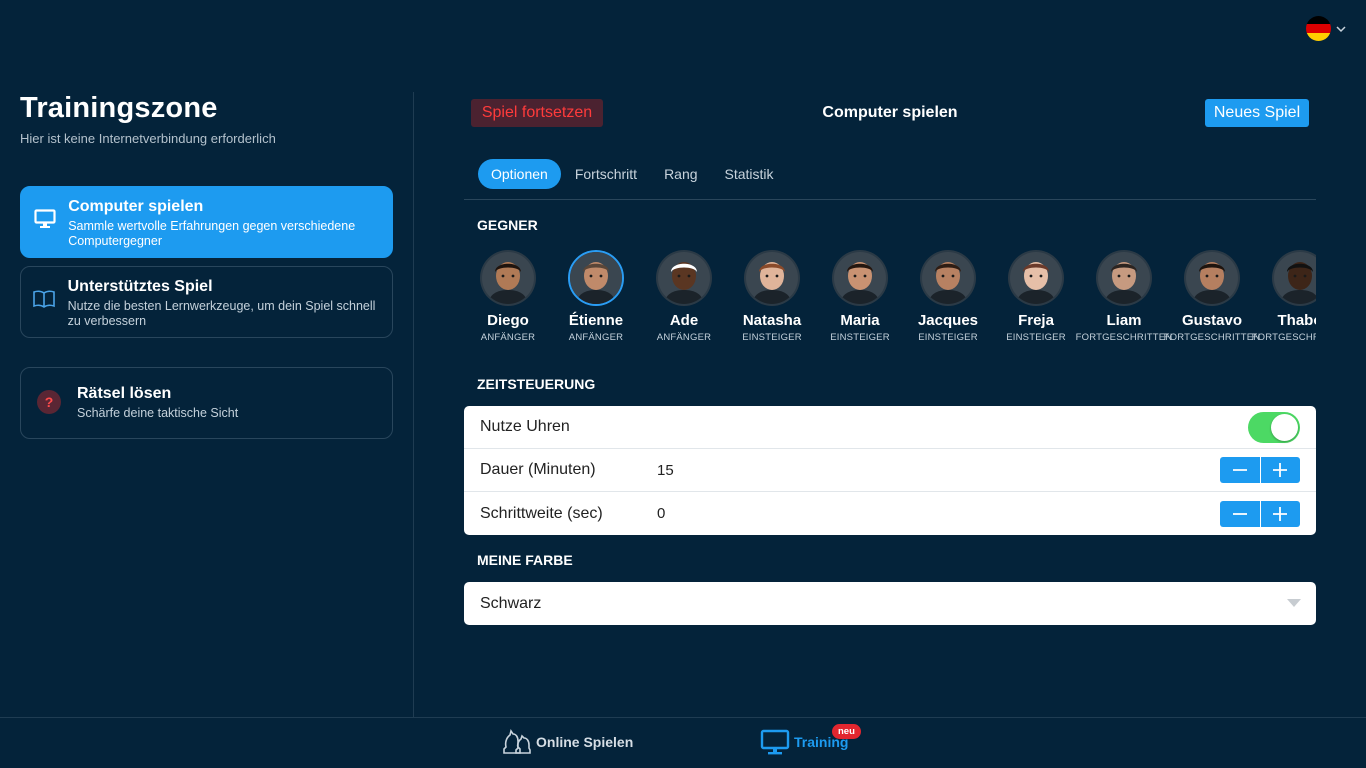 The height and width of the screenshot is (768, 1366). I want to click on mode-description: Schärfe deine taktische Sicht, so click(158, 413).